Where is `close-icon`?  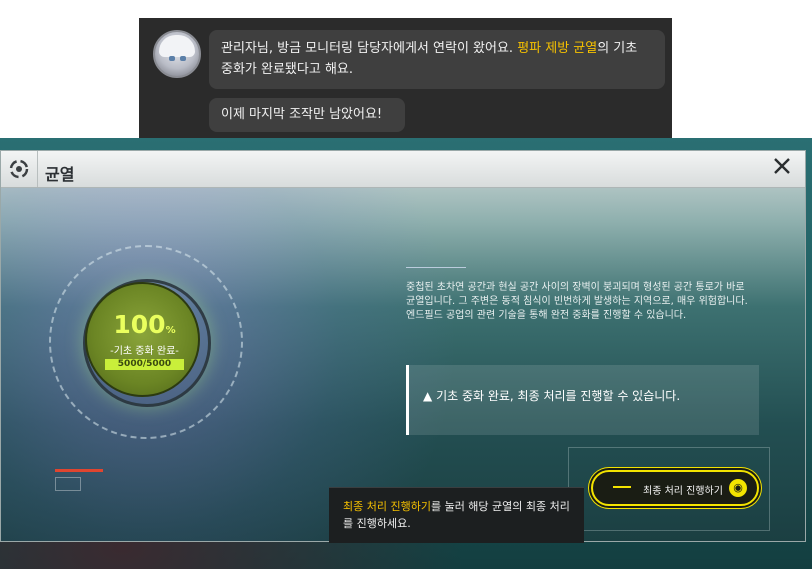 close-icon is located at coordinates (782, 169).